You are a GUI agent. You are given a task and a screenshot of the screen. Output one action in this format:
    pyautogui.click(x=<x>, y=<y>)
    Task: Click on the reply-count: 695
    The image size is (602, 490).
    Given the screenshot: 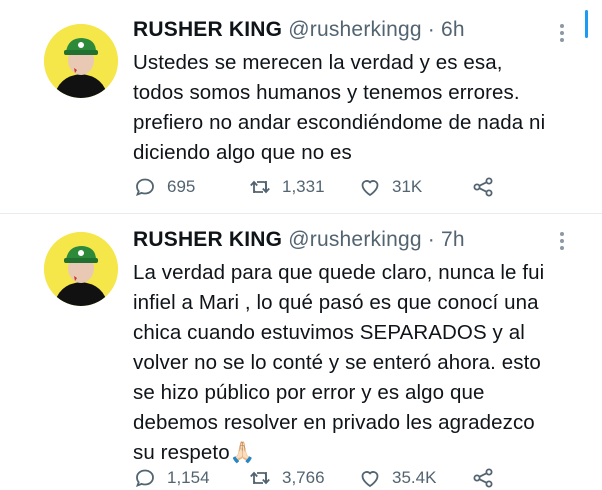 What is the action you would take?
    pyautogui.click(x=181, y=186)
    